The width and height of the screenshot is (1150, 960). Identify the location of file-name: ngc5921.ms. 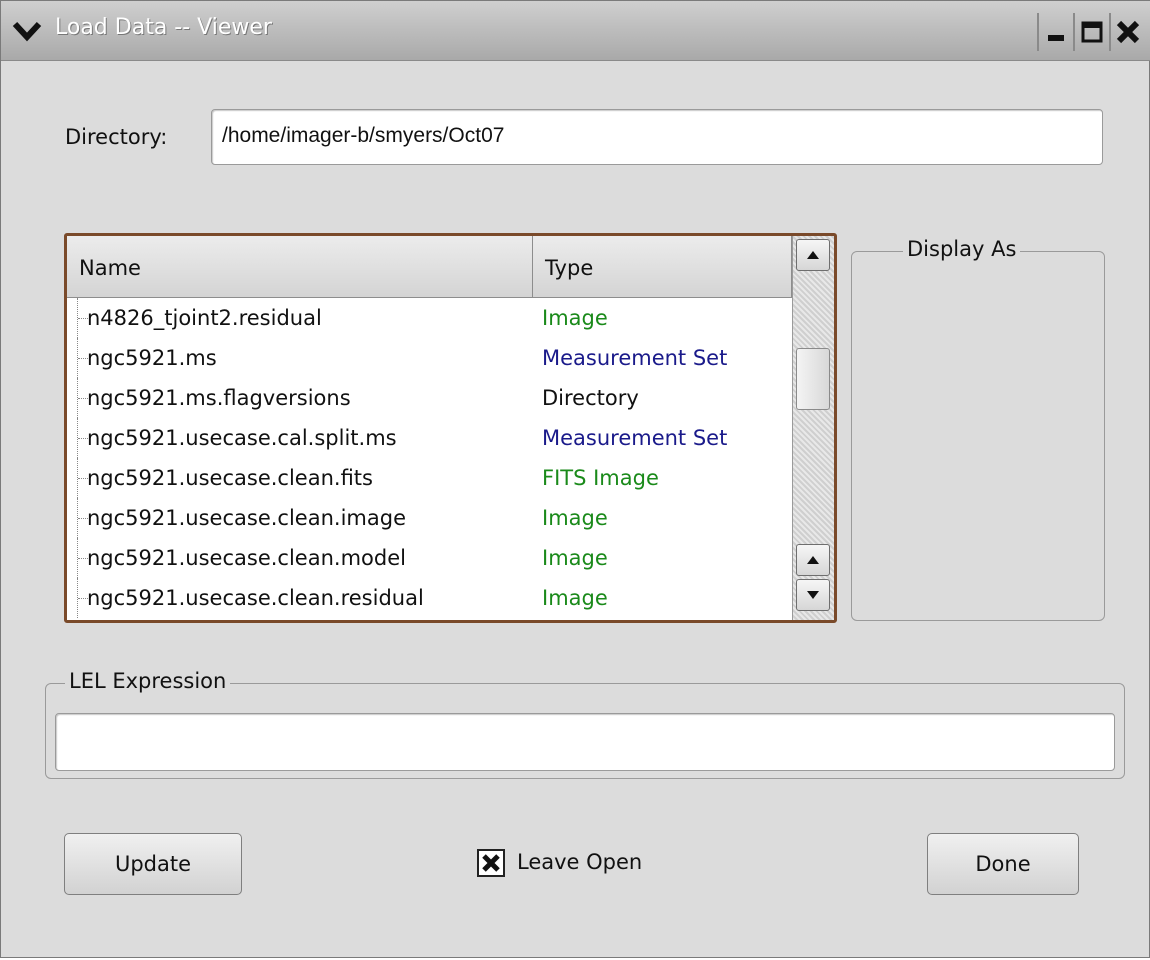
(152, 358).